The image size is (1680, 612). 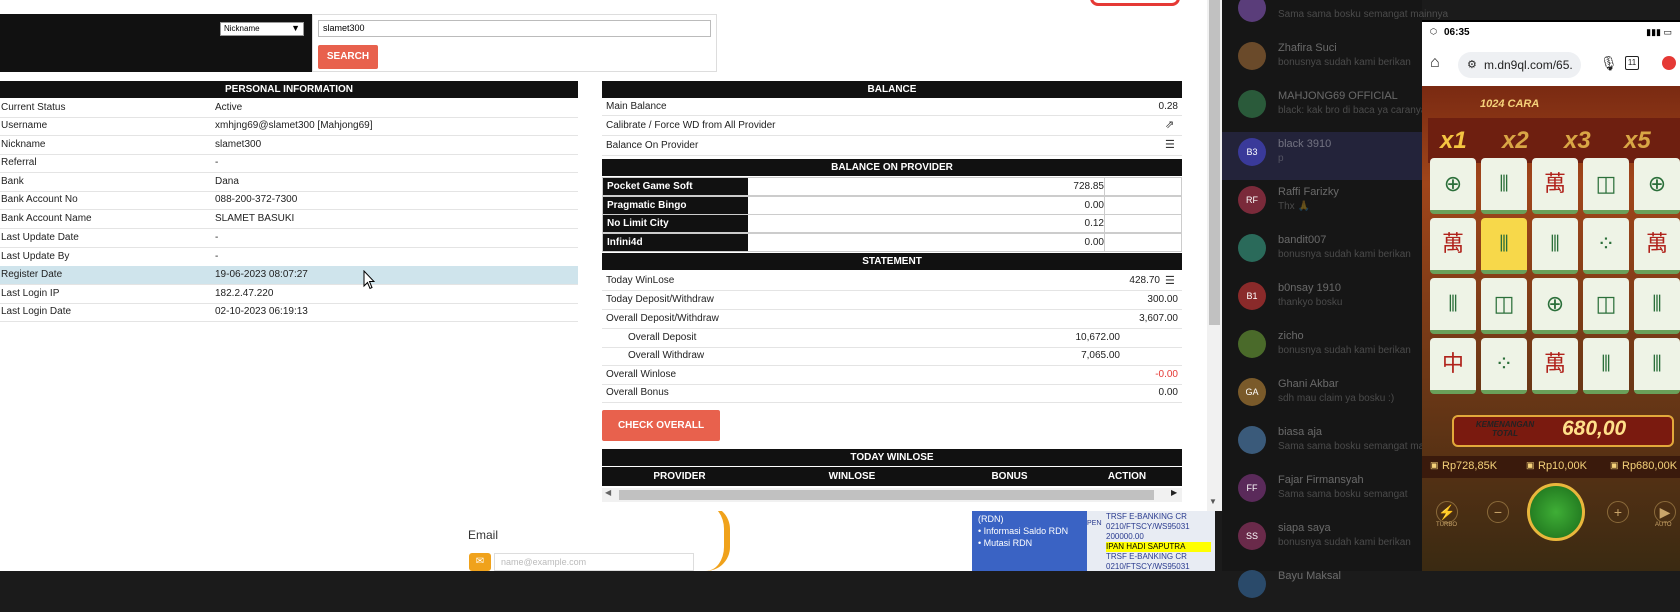 I want to click on chat-message: B3 black 3910 p, so click(x=1322, y=156).